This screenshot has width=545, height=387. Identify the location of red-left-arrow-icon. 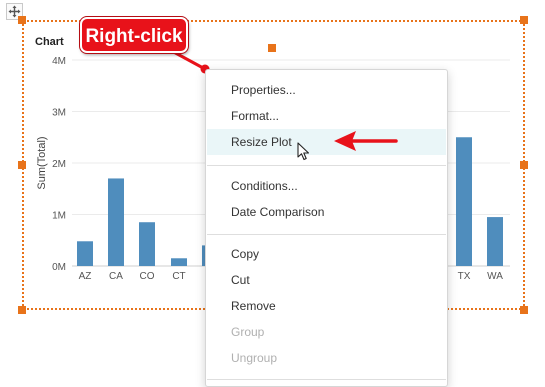
(366, 141).